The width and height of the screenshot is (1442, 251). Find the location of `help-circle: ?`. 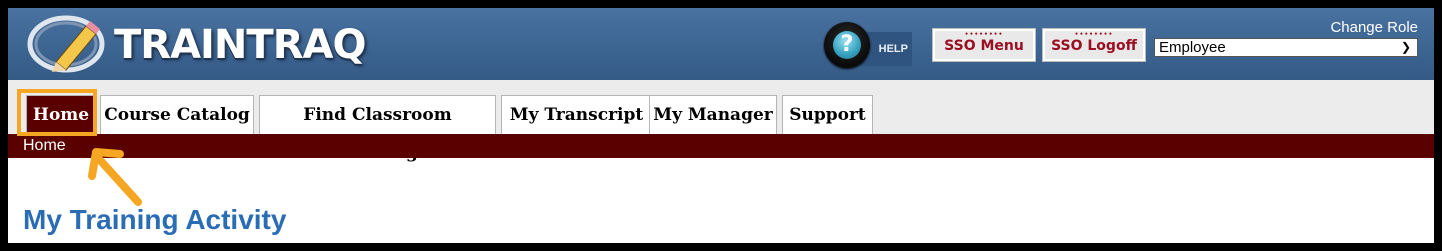

help-circle: ? is located at coordinates (847, 45).